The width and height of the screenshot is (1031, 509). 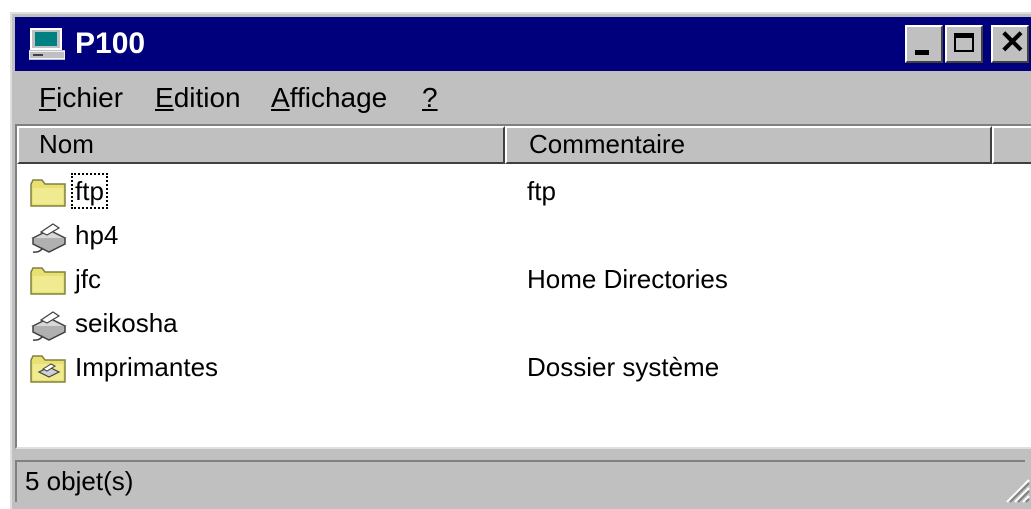 What do you see at coordinates (88, 279) in the screenshot?
I see `item-name: jfc` at bounding box center [88, 279].